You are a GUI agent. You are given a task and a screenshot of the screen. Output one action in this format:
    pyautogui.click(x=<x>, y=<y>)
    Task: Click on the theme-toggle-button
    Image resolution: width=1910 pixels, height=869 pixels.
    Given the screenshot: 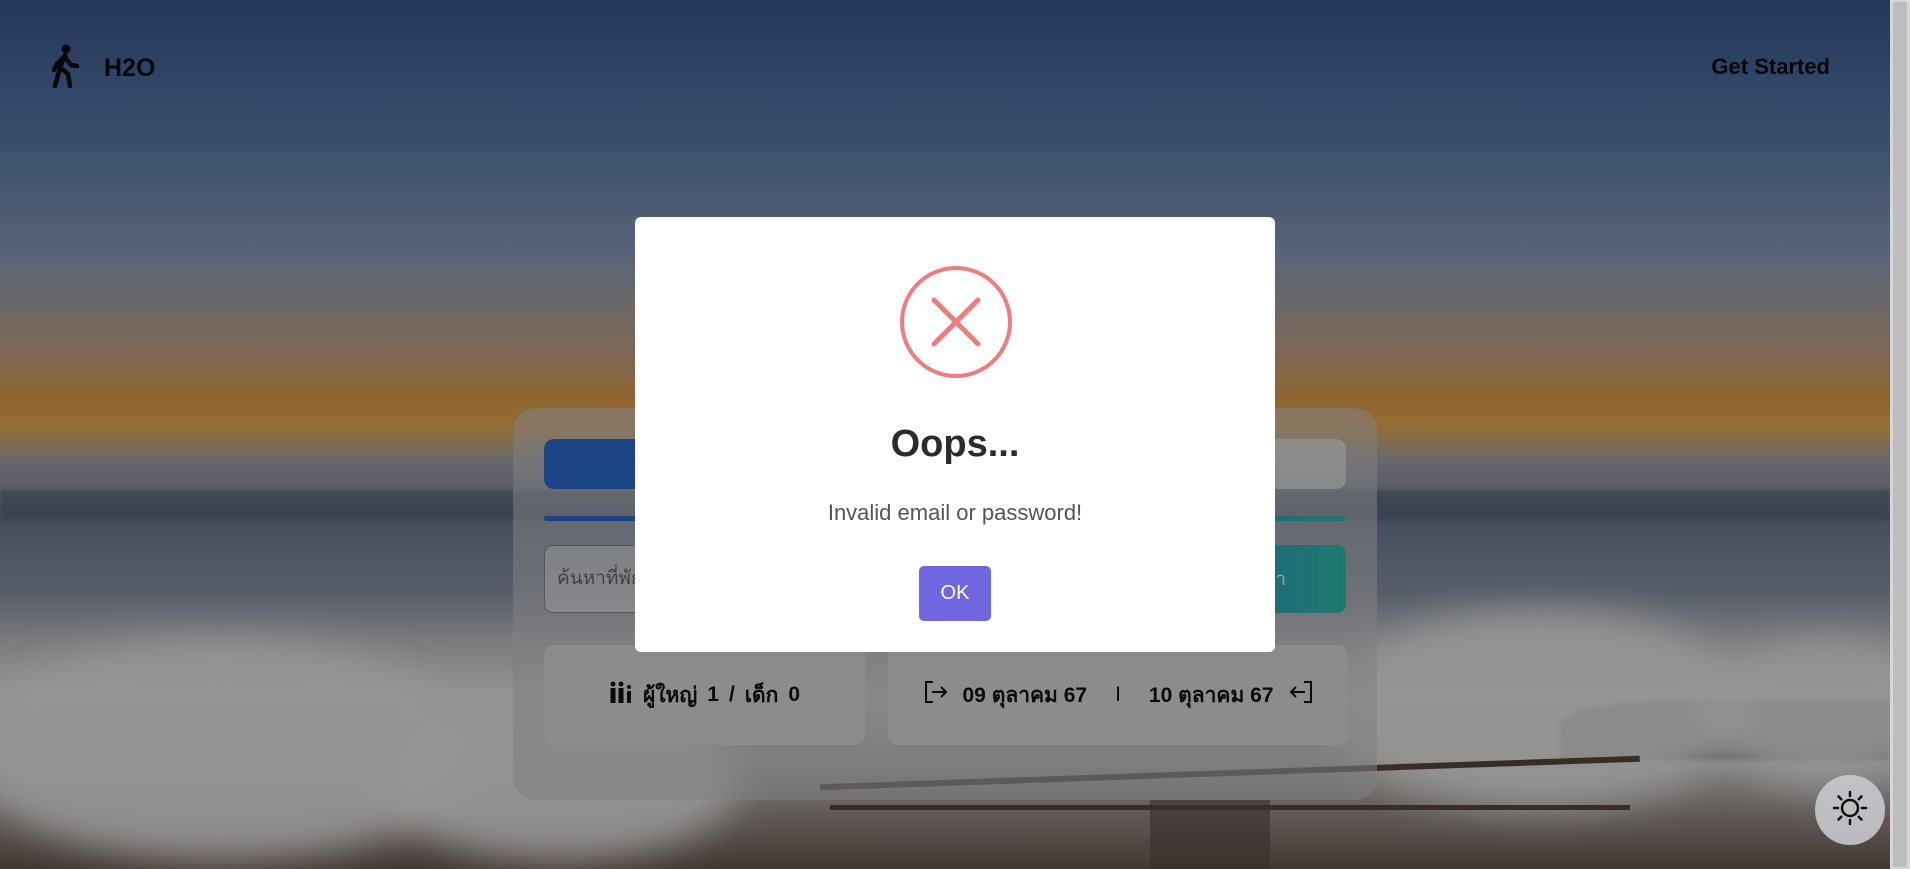 What is the action you would take?
    pyautogui.click(x=1850, y=810)
    